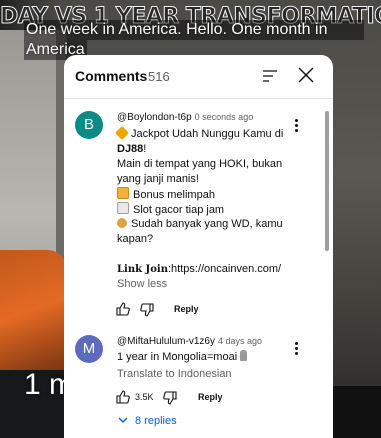  Describe the element at coordinates (144, 397) in the screenshot. I see `like-count: 3.5K` at that location.